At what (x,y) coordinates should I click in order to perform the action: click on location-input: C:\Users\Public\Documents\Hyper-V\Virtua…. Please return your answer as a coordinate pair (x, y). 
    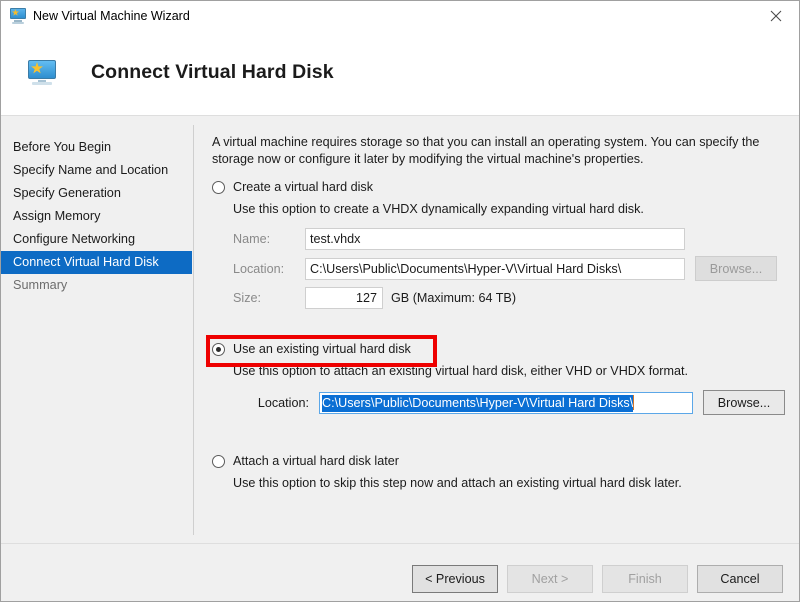
    Looking at the image, I should click on (495, 268).